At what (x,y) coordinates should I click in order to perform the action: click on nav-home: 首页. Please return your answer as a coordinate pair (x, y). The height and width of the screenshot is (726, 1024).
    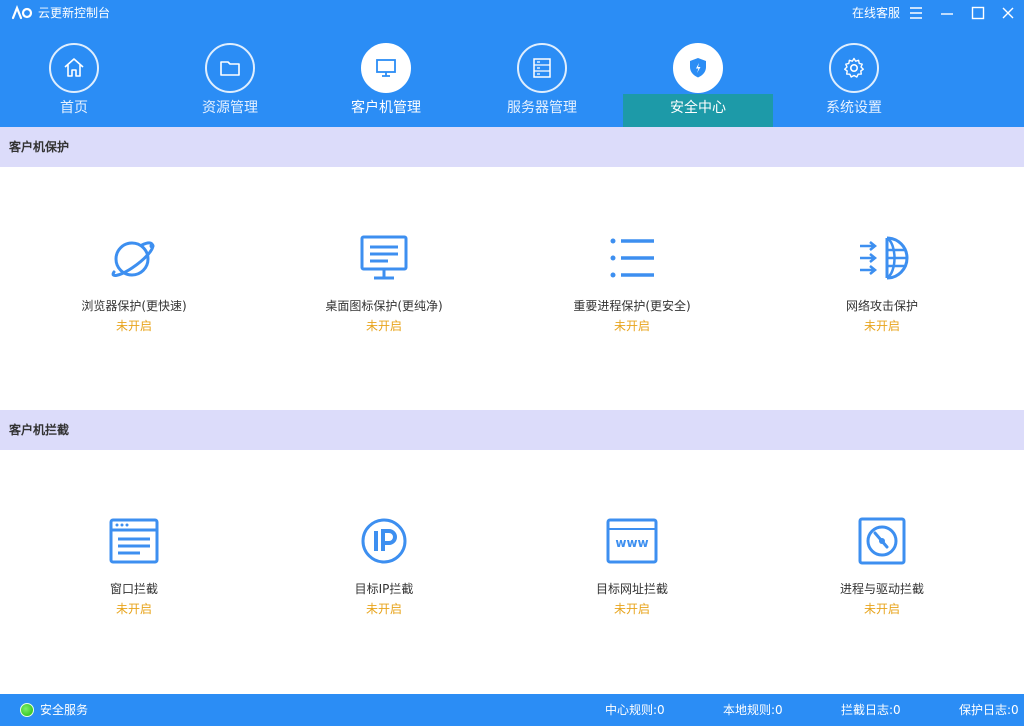
    Looking at the image, I should click on (74, 76).